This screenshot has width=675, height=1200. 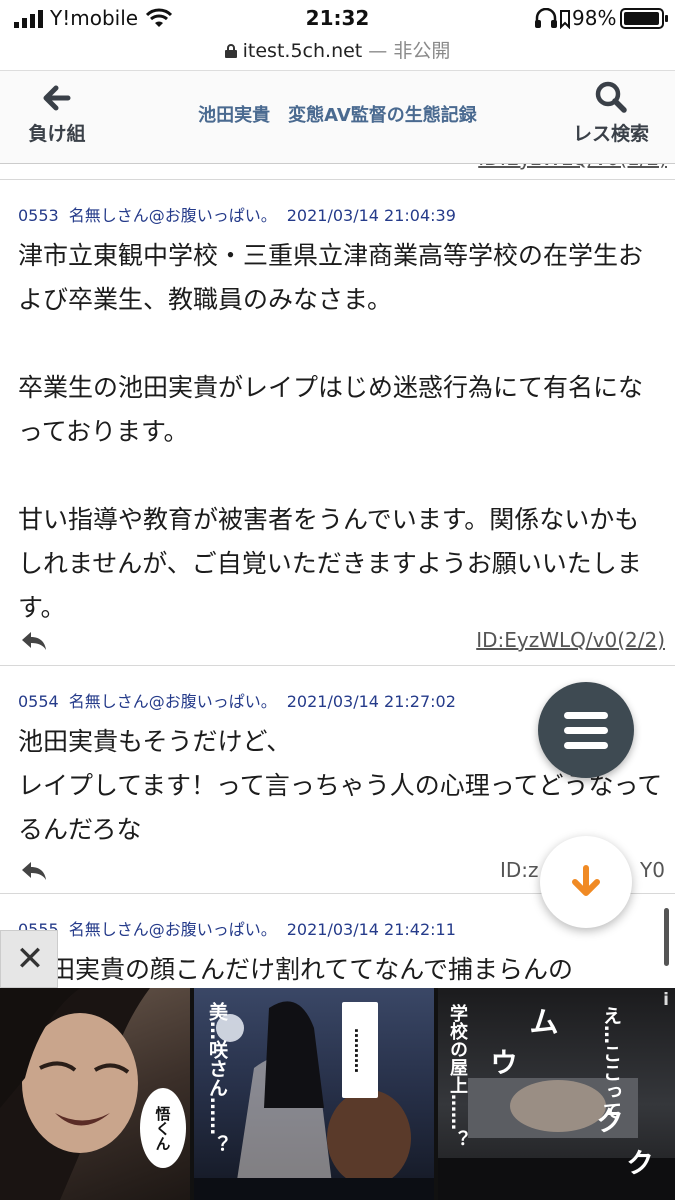 What do you see at coordinates (163, 1128) in the screenshot?
I see `speech-bubble: 悟くん` at bounding box center [163, 1128].